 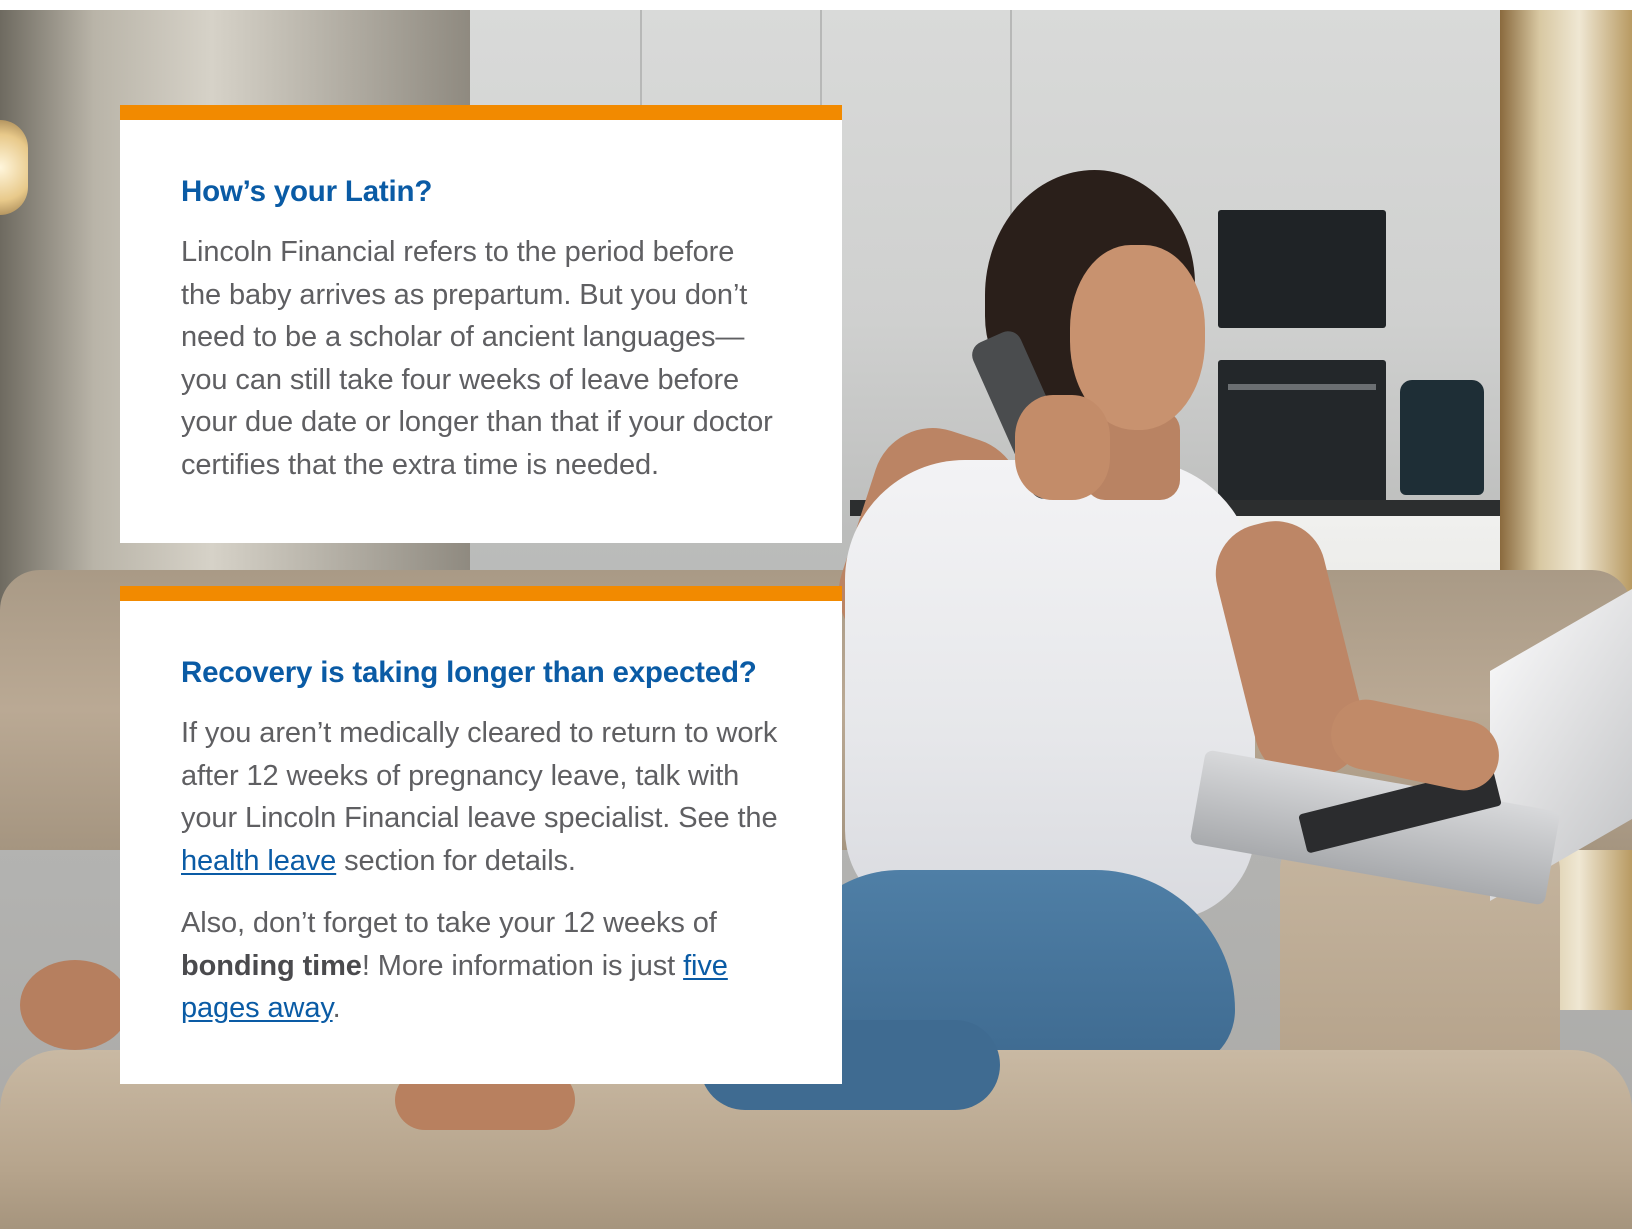 What do you see at coordinates (522, 965) in the screenshot?
I see `body-text: ! More information is just` at bounding box center [522, 965].